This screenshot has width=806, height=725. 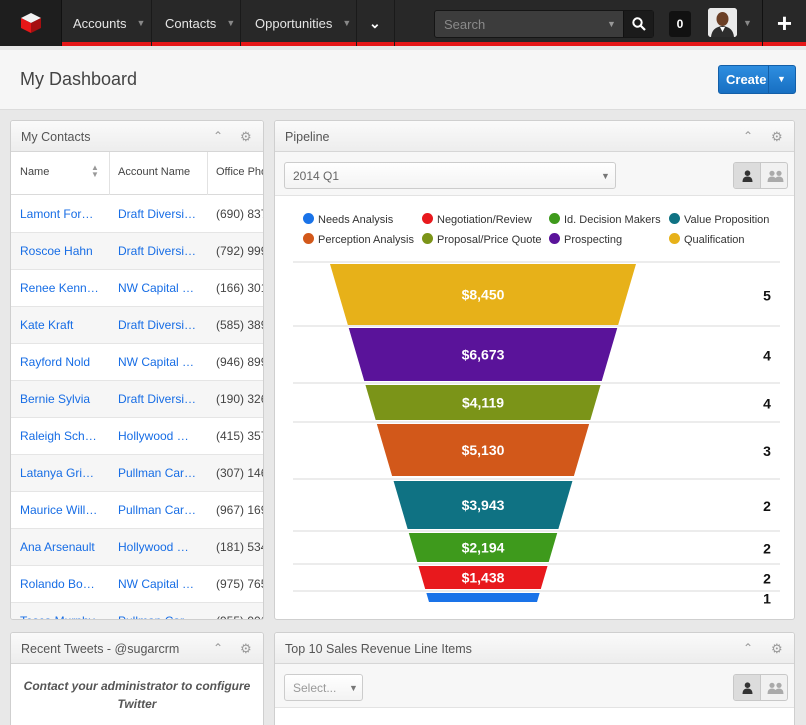 What do you see at coordinates (722, 22) in the screenshot?
I see `avatar` at bounding box center [722, 22].